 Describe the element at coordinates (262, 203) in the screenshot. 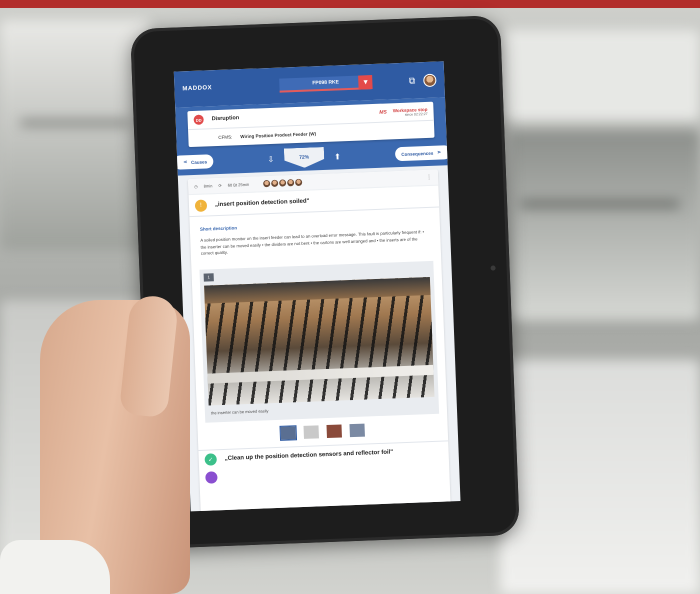

I see `cause-title: „insert position detection soiled"` at that location.